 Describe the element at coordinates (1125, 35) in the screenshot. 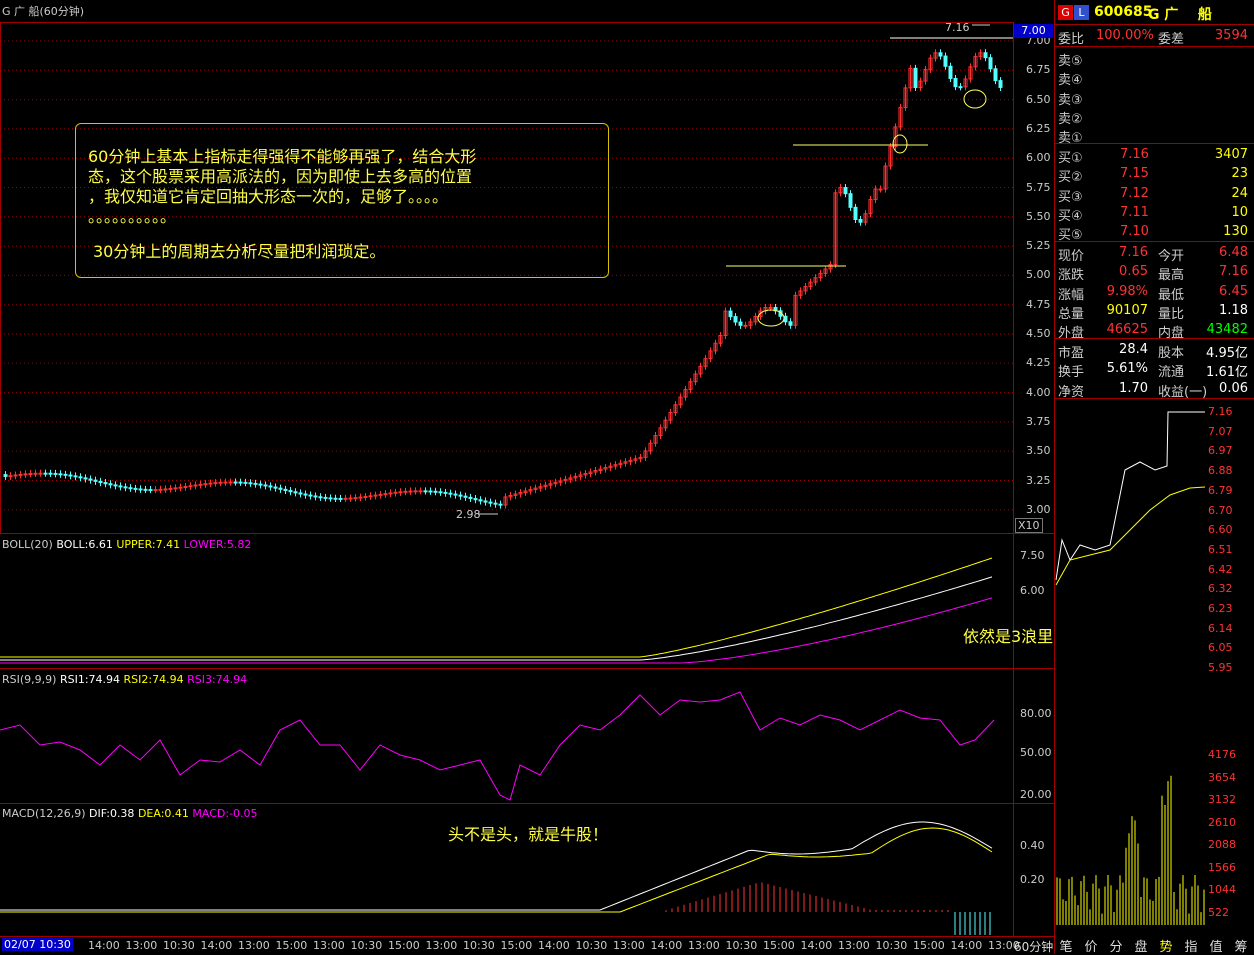

I see `weibi-value: 100.00%` at that location.